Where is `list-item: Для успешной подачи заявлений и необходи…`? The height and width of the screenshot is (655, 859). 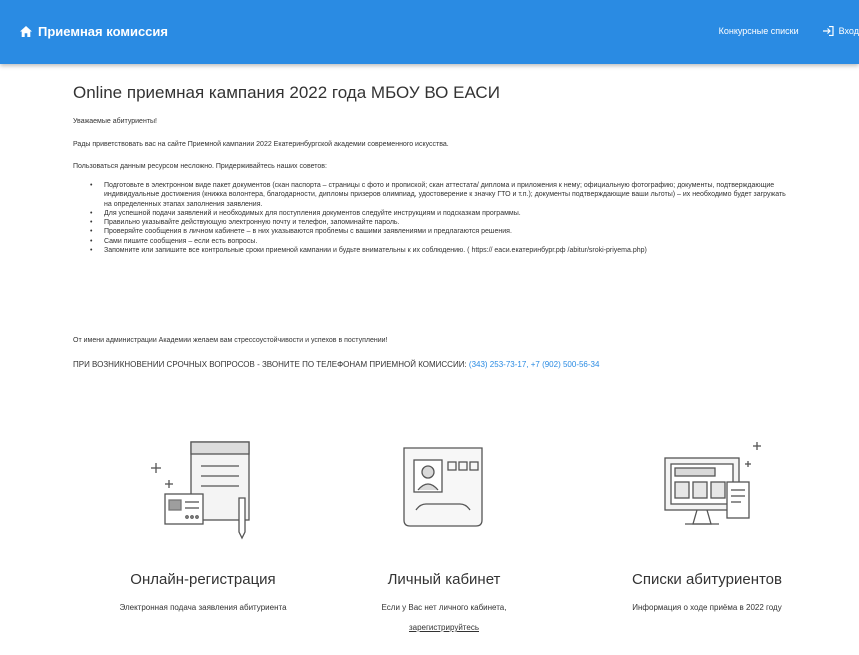
list-item: Для успешной подачи заявлений и необходи… is located at coordinates (440, 214).